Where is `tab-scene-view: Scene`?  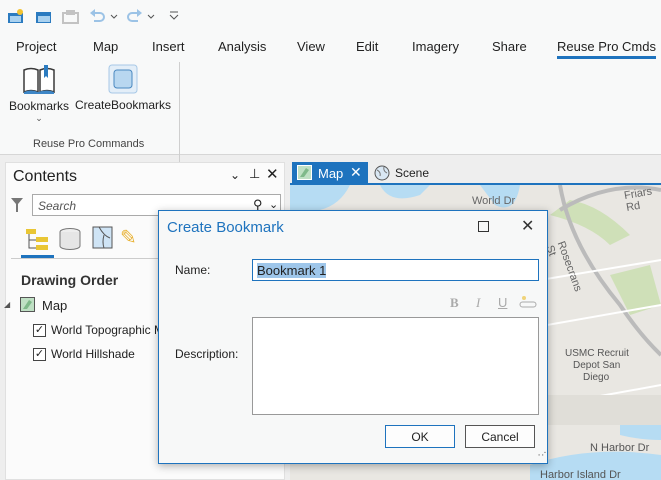
tab-scene-view: Scene is located at coordinates (403, 173).